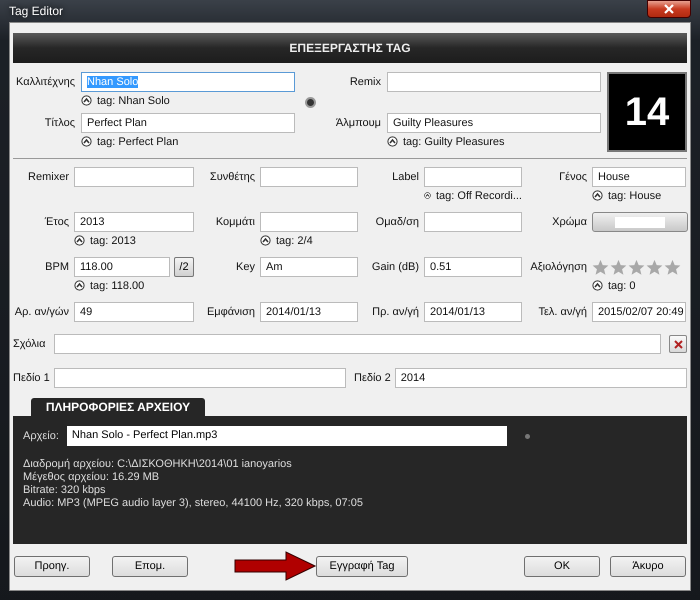 This screenshot has width=700, height=600. Describe the element at coordinates (310, 102) in the screenshot. I see `status-dot-icon` at that location.